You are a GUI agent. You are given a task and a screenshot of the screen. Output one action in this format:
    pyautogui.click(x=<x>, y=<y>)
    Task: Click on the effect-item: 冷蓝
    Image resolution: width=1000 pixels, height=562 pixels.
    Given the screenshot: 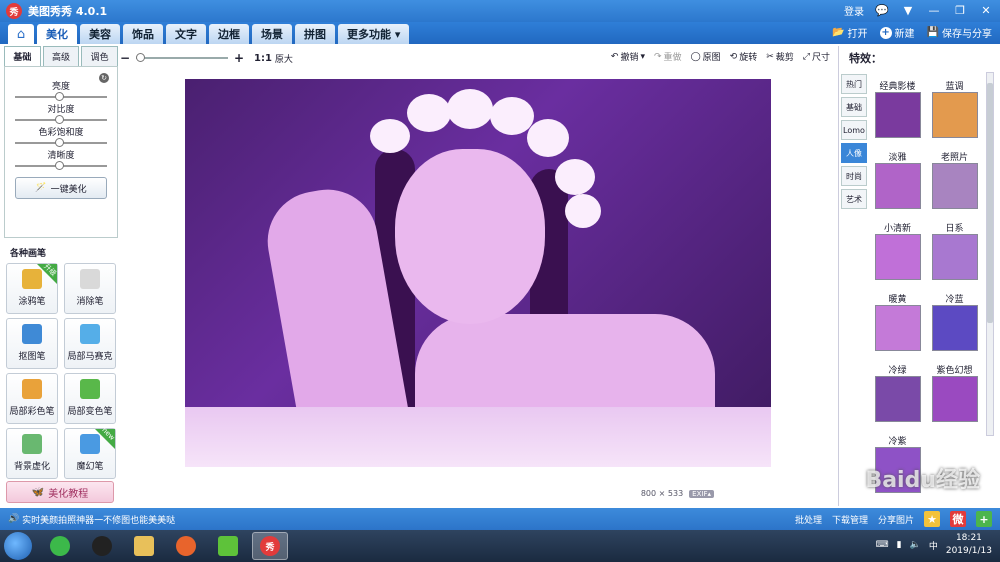 What is the action you would take?
    pyautogui.click(x=954, y=321)
    